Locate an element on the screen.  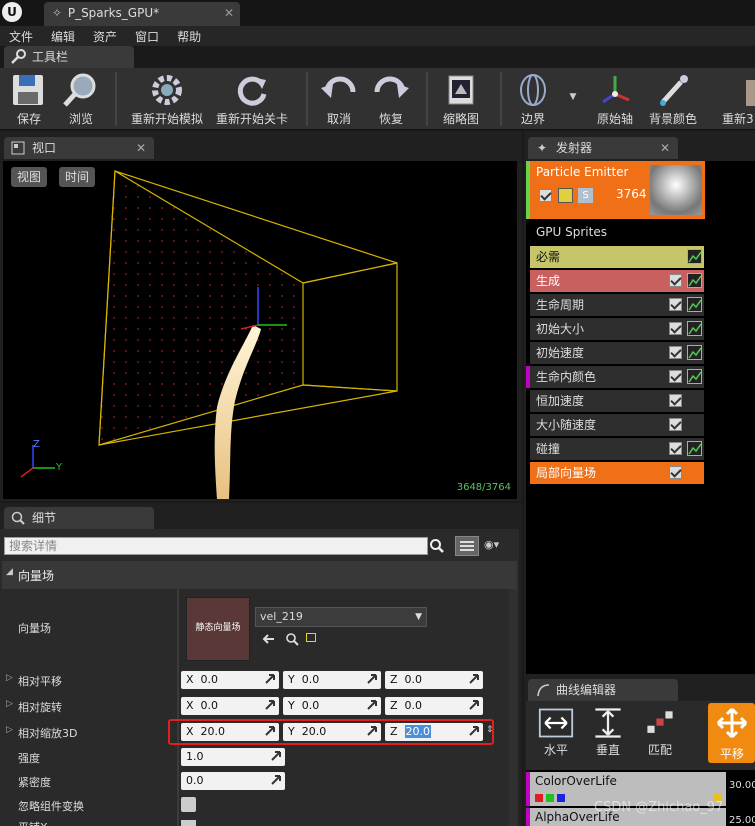
bounds-dropdown: ▼ is located at coordinates (573, 99).